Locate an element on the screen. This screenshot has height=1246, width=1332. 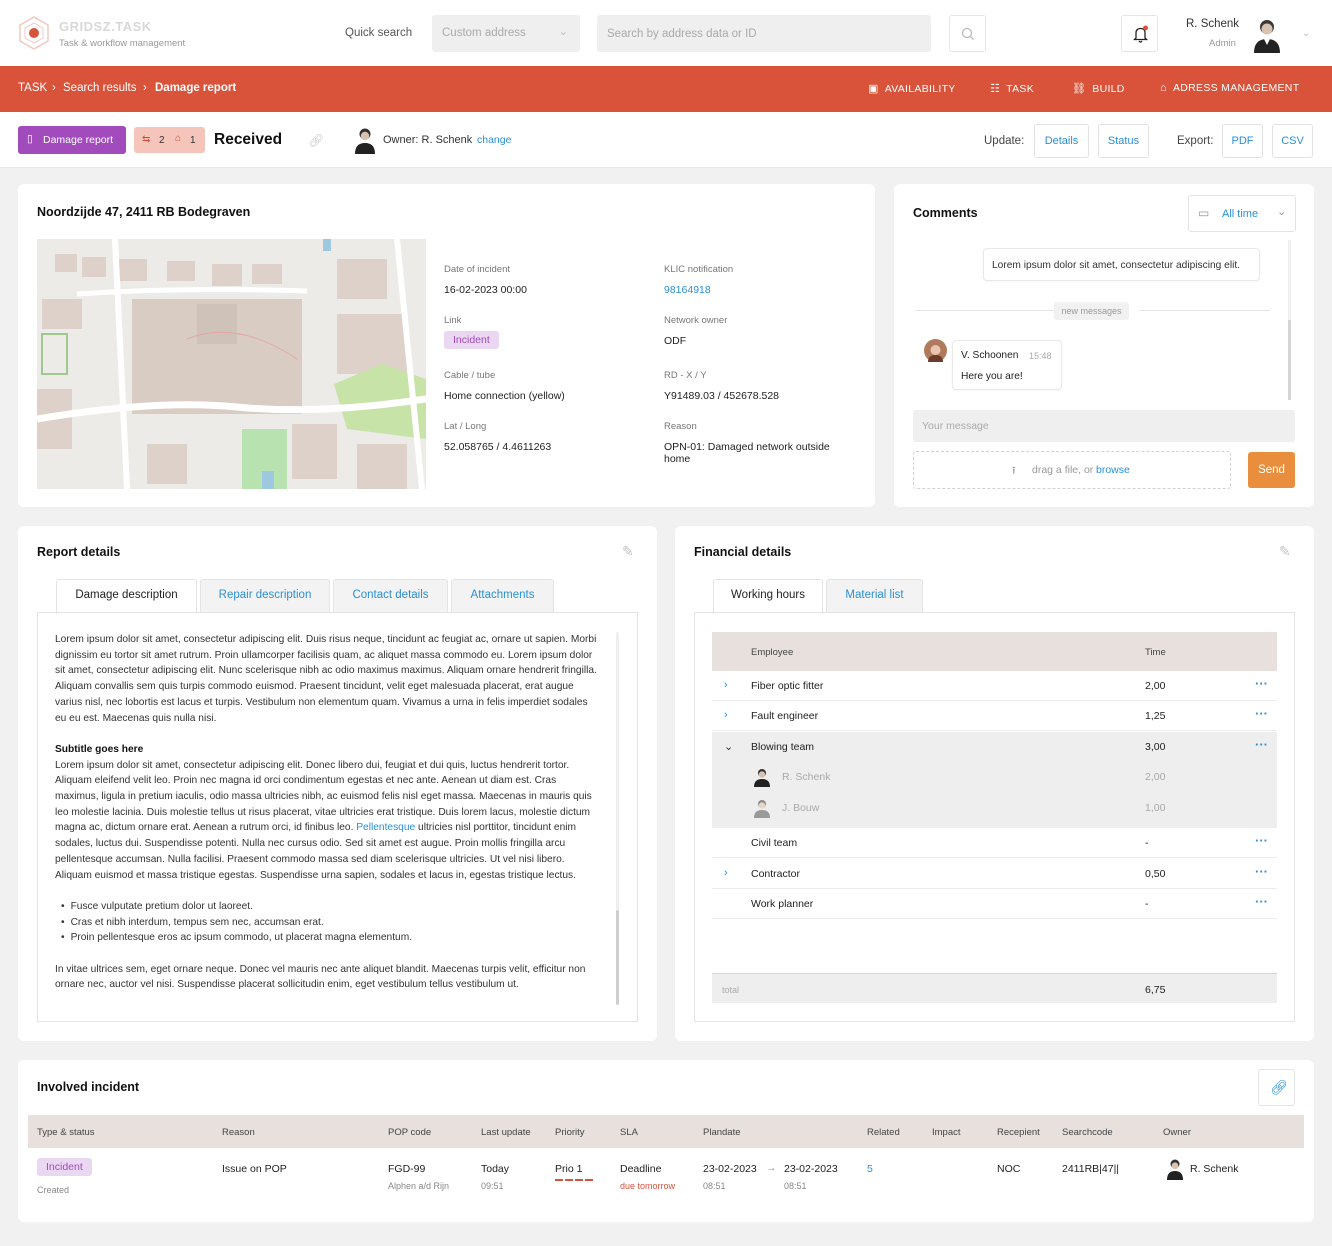
employee-time: 1,00 is located at coordinates (1155, 808).